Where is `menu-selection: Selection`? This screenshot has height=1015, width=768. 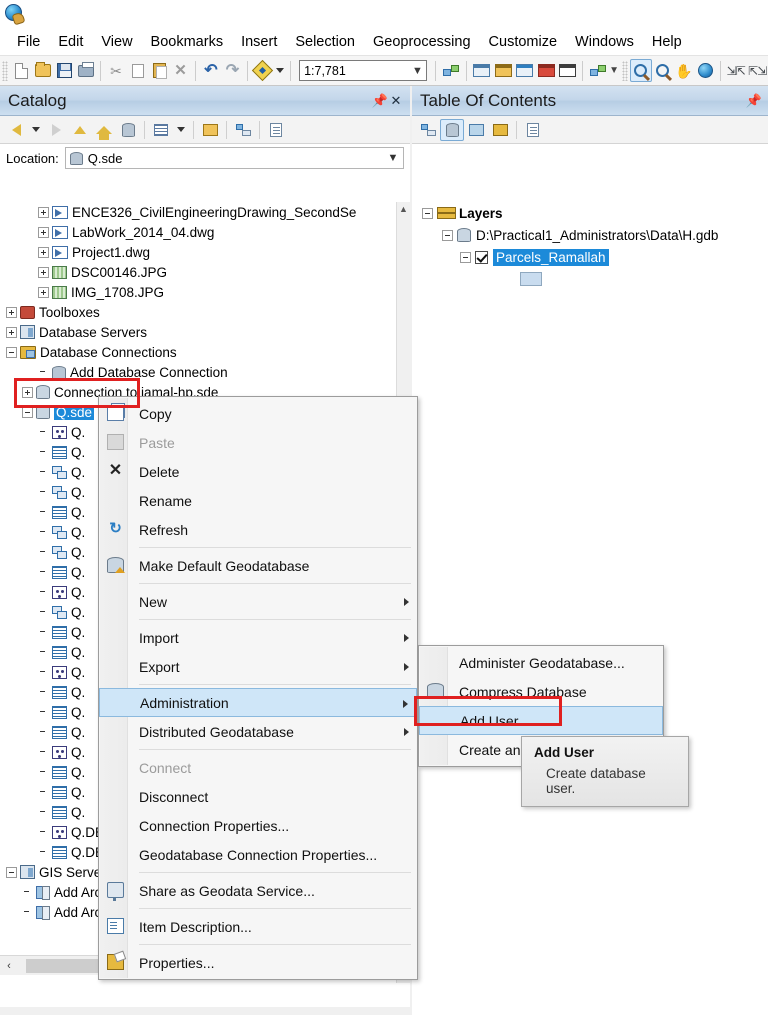
menu-selection: Selection is located at coordinates (325, 42).